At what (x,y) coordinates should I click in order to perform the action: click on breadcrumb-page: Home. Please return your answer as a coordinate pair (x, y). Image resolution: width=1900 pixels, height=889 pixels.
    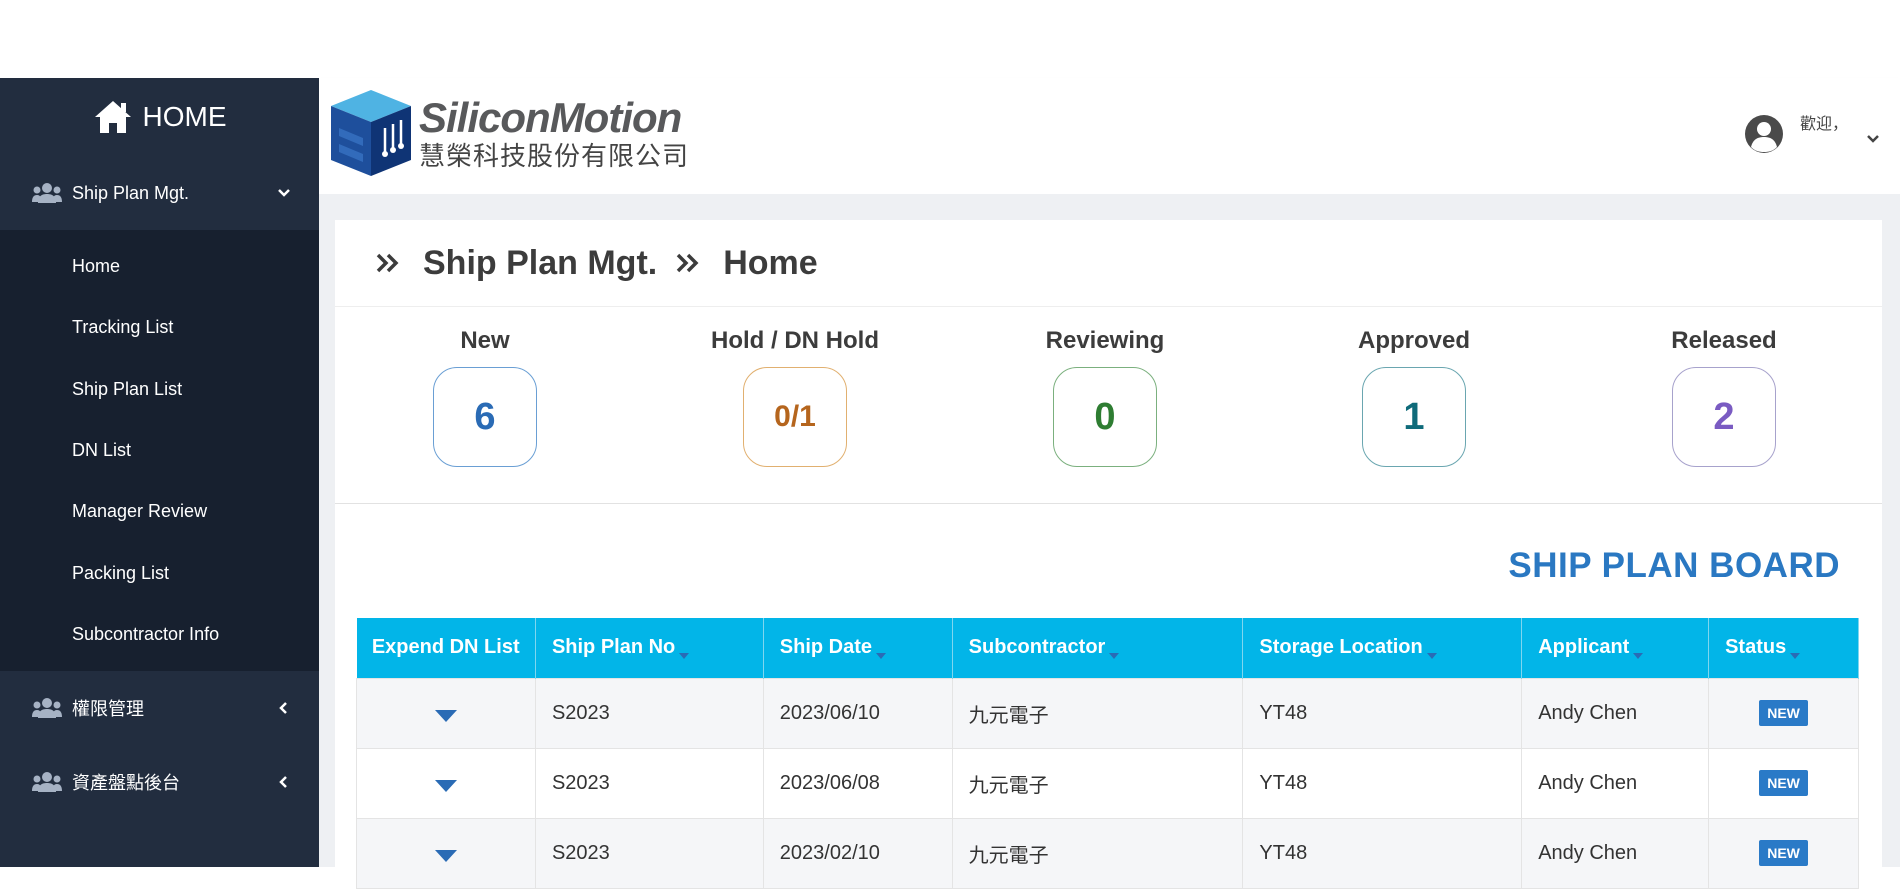
    Looking at the image, I should click on (770, 262).